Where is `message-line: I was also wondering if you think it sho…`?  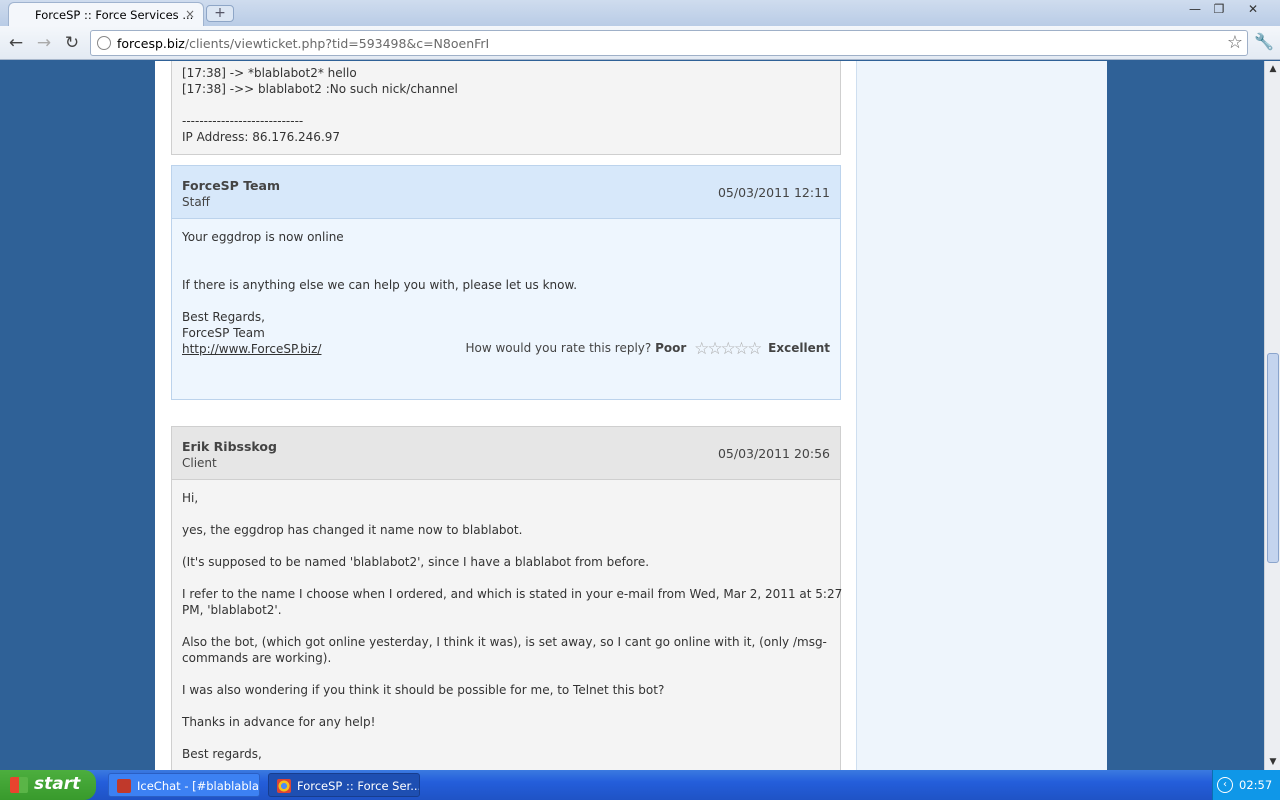 message-line: I was also wondering if you think it sho… is located at coordinates (423, 690).